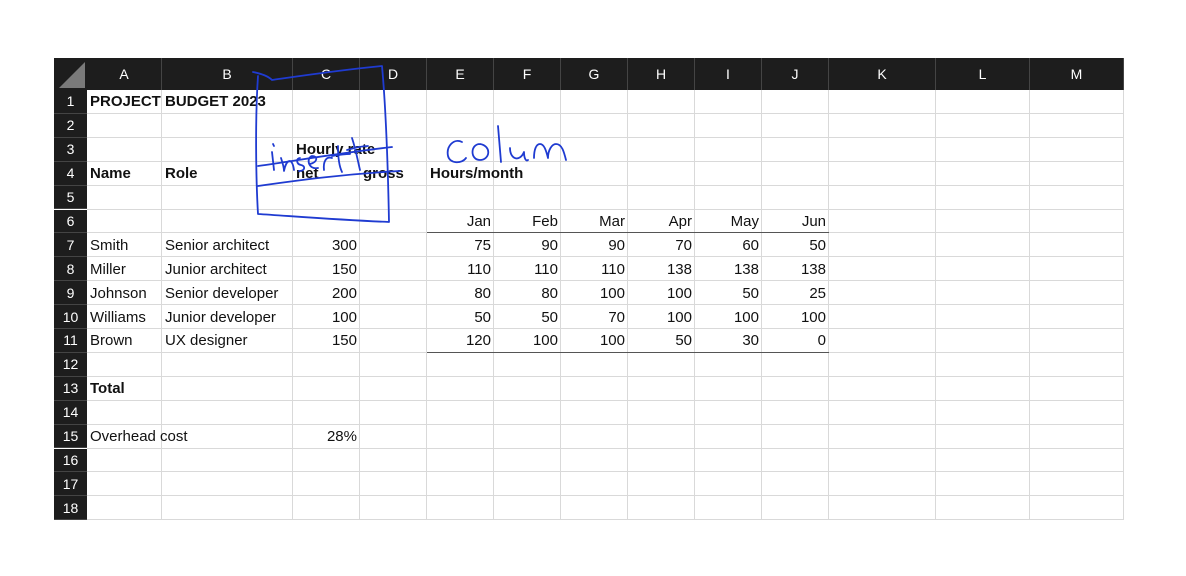 This screenshot has width=1186, height=576. Describe the element at coordinates (460, 341) in the screenshot. I see `cell-hours: 120` at that location.